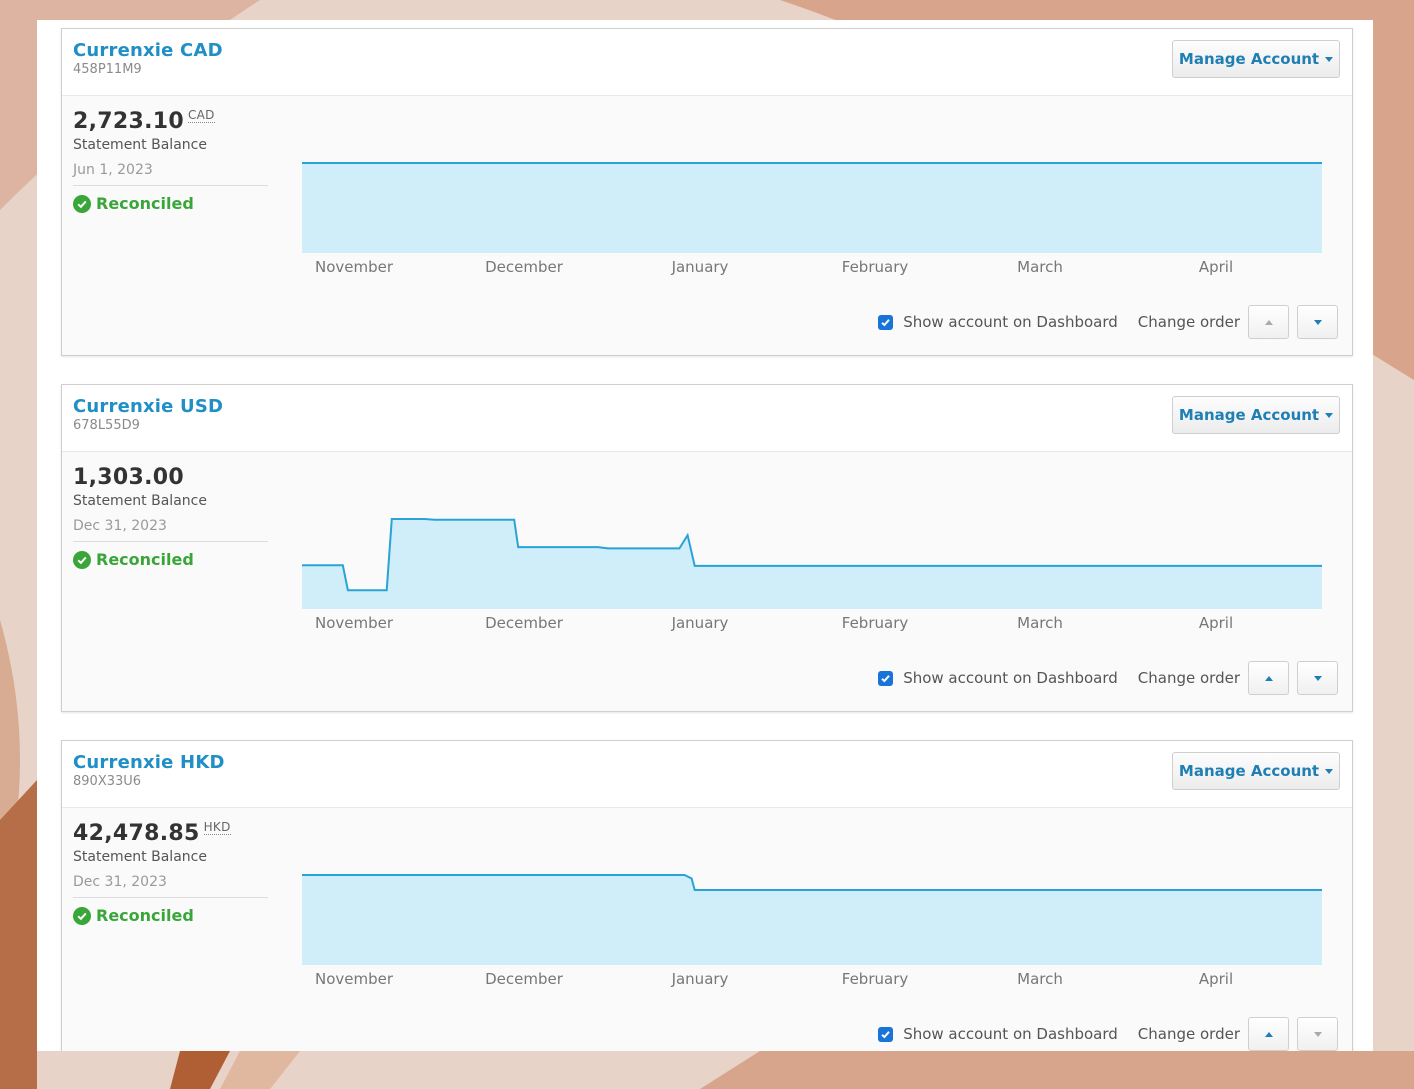  Describe the element at coordinates (707, 418) in the screenshot. I see `account-card-header: Currenxie USD 678L55D9 Manage Account` at that location.